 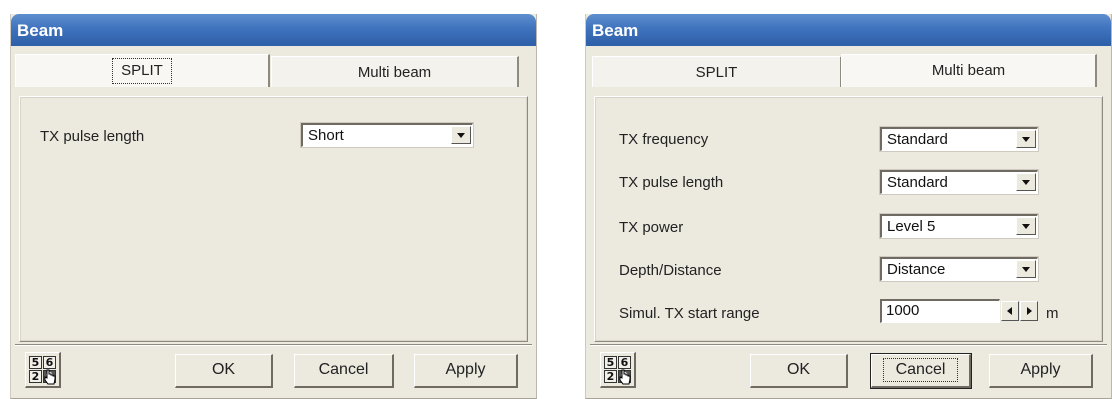 What do you see at coordinates (959, 269) in the screenshot?
I see `depth-distance-select: Distance` at bounding box center [959, 269].